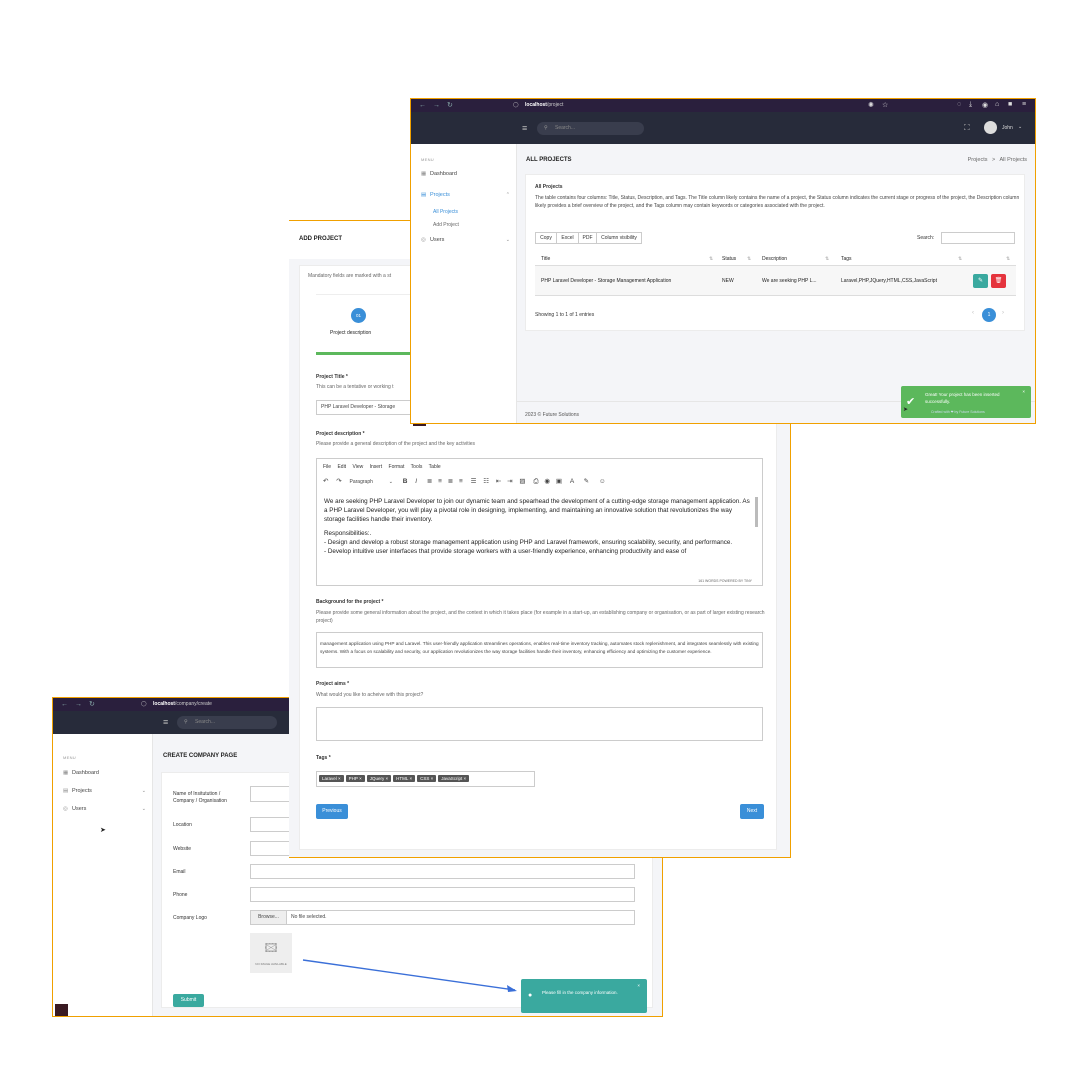 This screenshot has height=1080, width=1080. Describe the element at coordinates (572, 481) in the screenshot. I see `text-color-icon: A` at that location.